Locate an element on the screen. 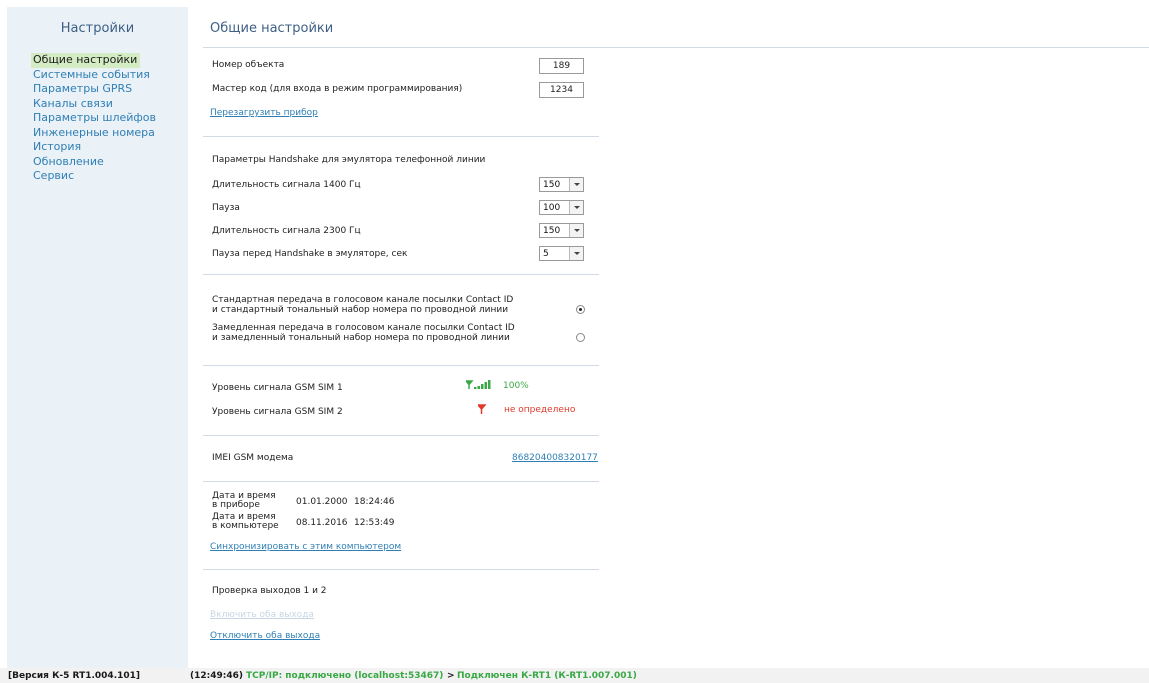 The image size is (1149, 683). sidebar-item-system-events: Системные события is located at coordinates (94, 75).